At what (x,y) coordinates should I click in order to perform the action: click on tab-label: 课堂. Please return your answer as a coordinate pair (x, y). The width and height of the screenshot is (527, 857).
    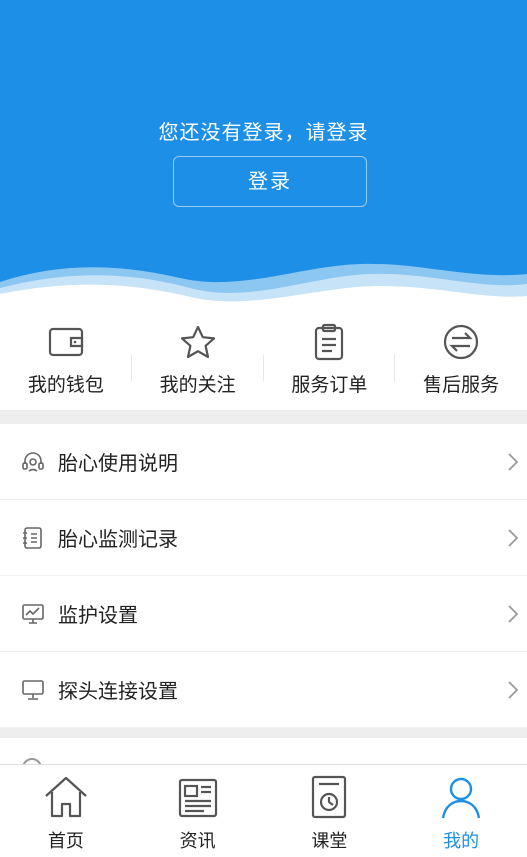
    Looking at the image, I should click on (329, 841).